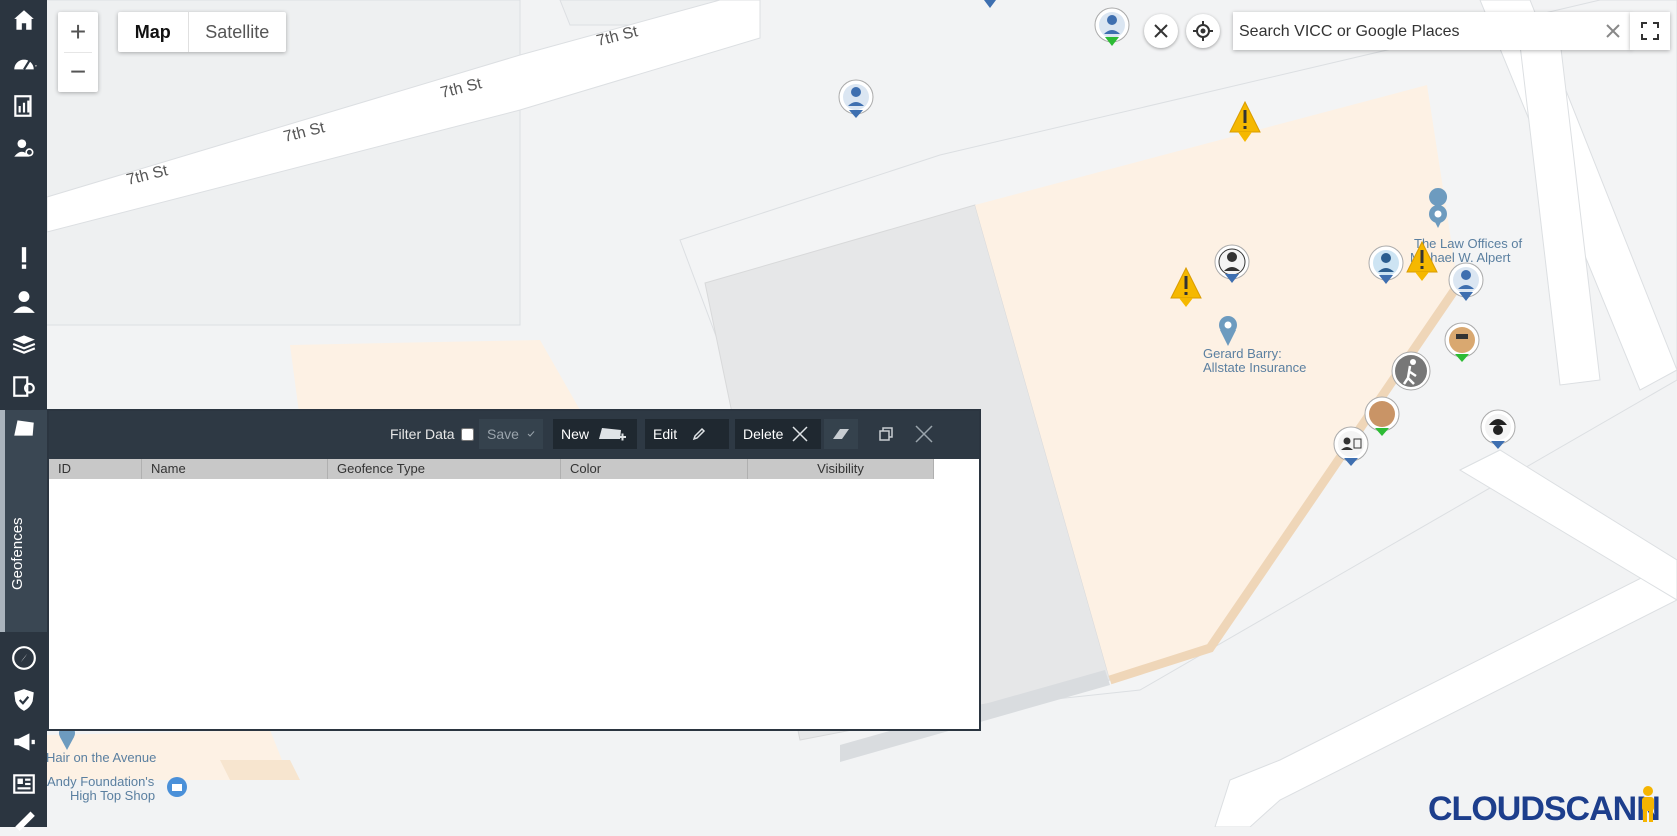  What do you see at coordinates (23, 742) in the screenshot?
I see `megaphone-icon` at bounding box center [23, 742].